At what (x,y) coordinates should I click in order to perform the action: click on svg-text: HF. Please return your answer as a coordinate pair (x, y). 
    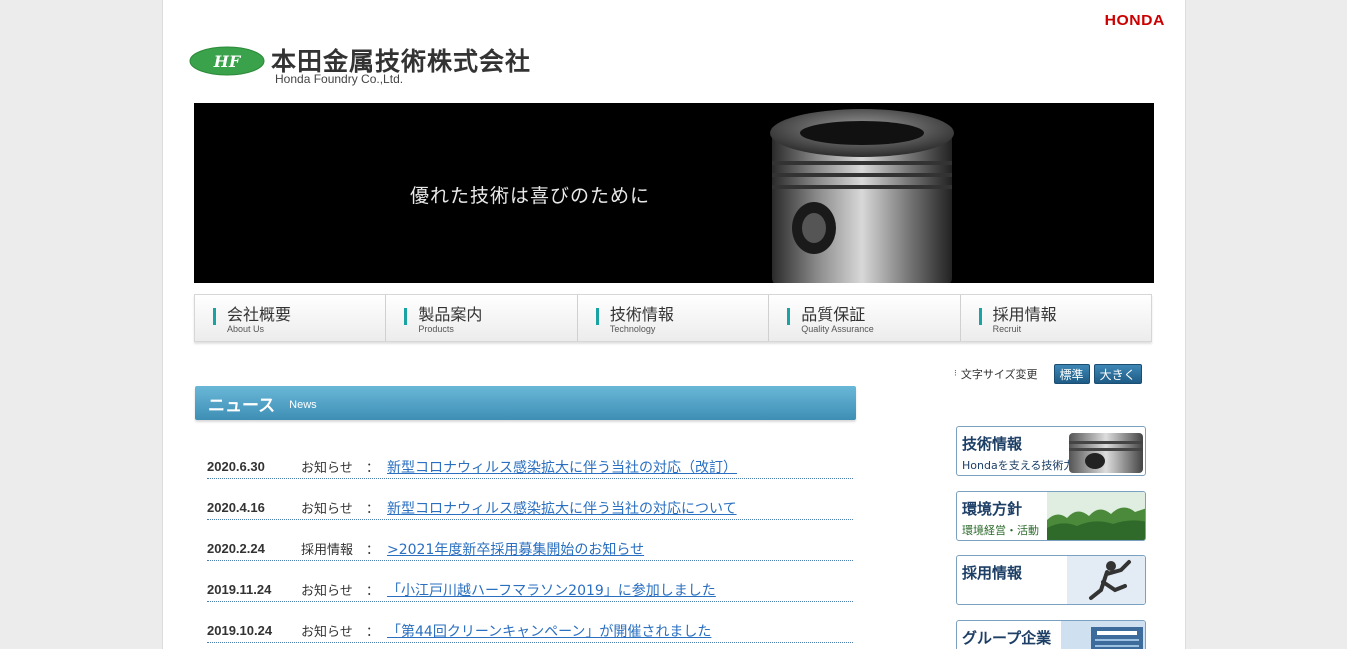
    Looking at the image, I should click on (227, 61).